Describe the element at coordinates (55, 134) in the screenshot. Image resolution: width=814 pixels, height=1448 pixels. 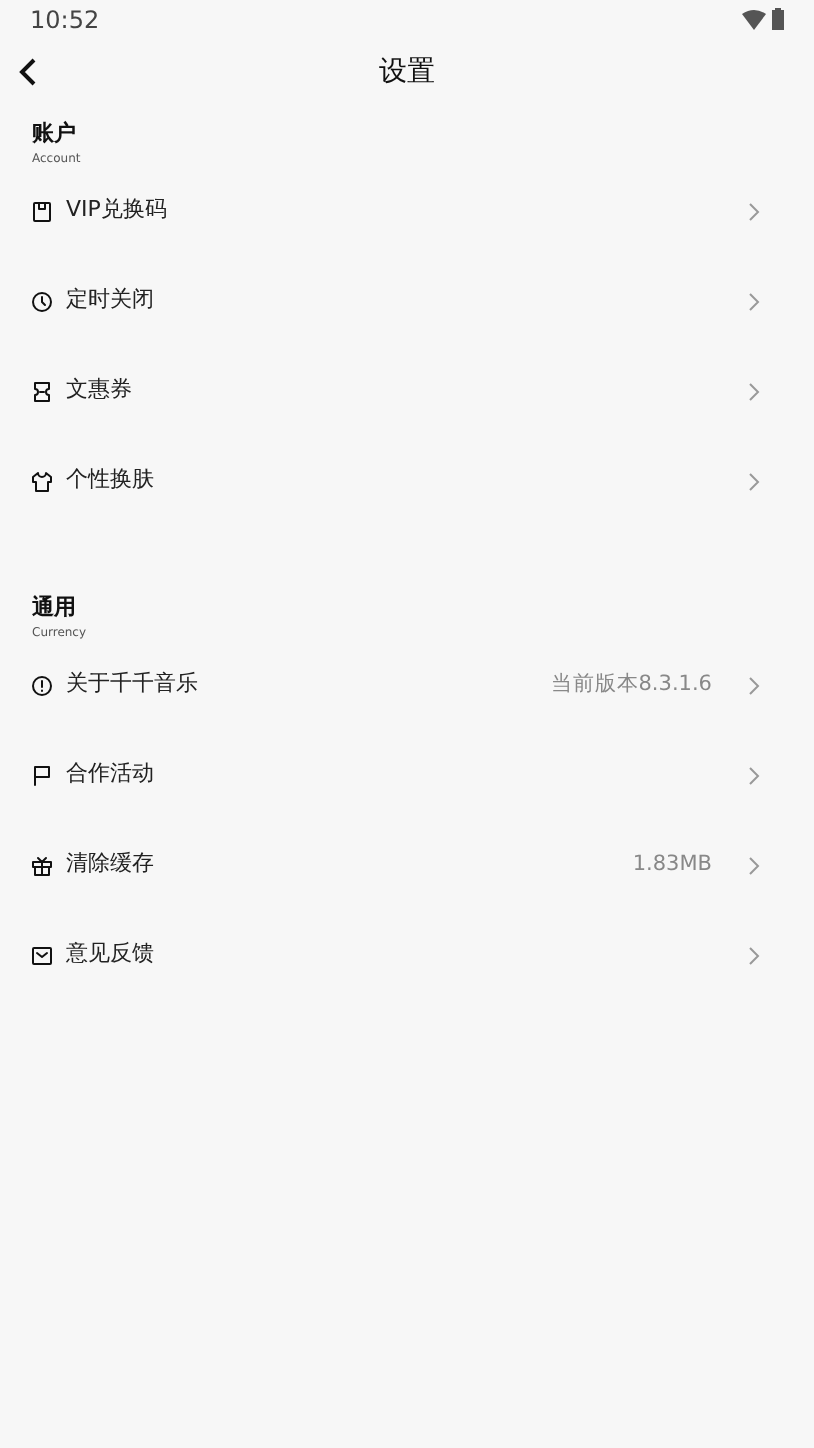
I see `section-title: 账户` at that location.